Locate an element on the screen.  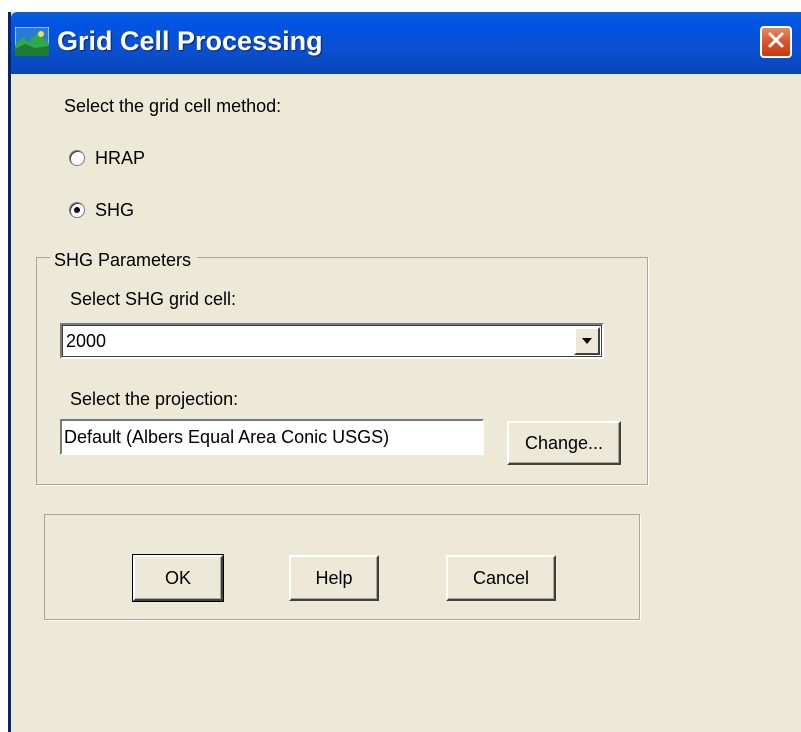
radio-shg-label: SHG is located at coordinates (114, 210).